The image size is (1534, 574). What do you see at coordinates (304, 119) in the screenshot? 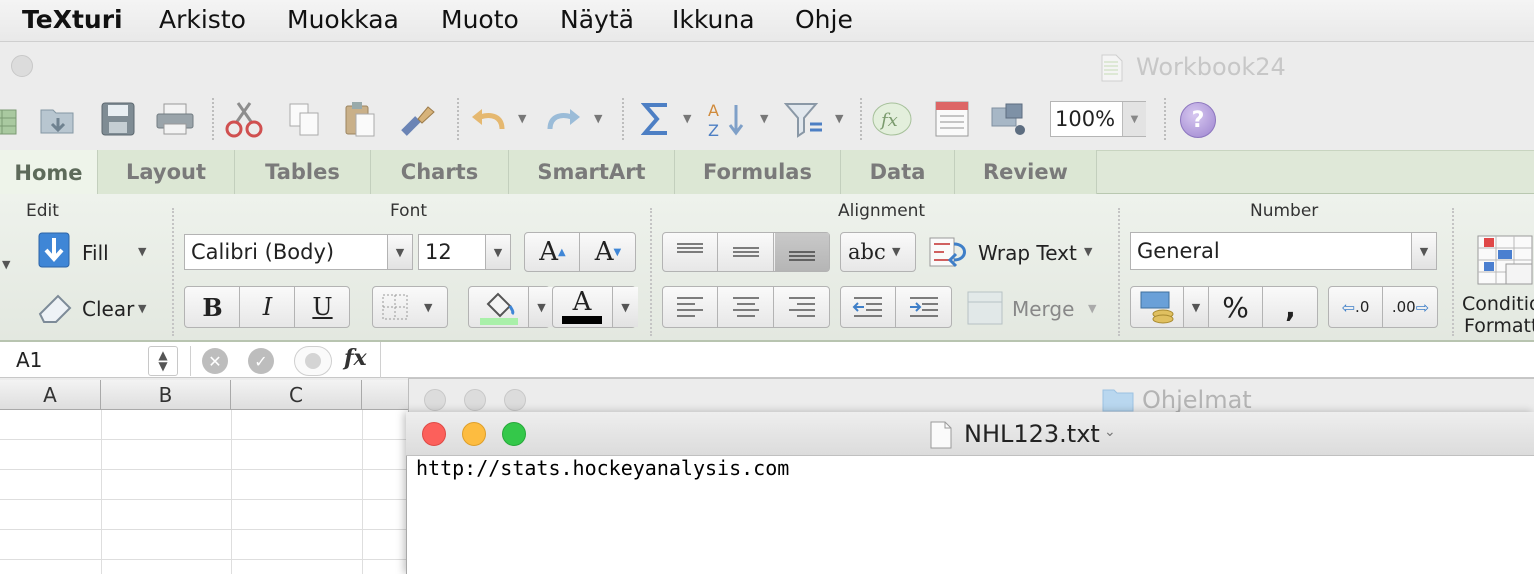
I see `copy-icon` at bounding box center [304, 119].